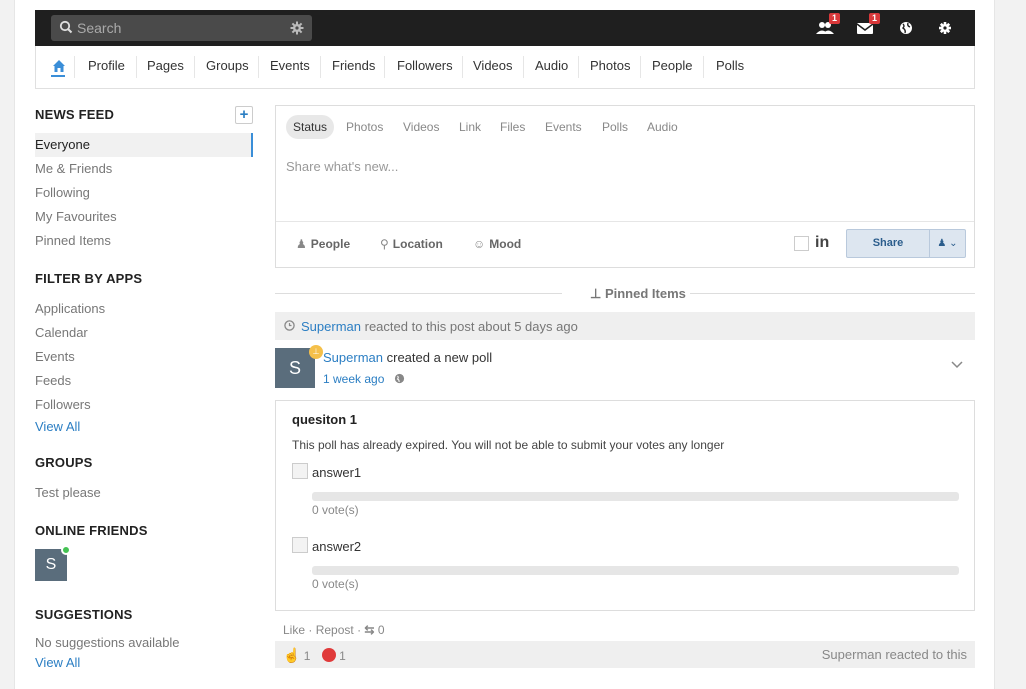  I want to click on public-globe-icon, so click(399, 378).